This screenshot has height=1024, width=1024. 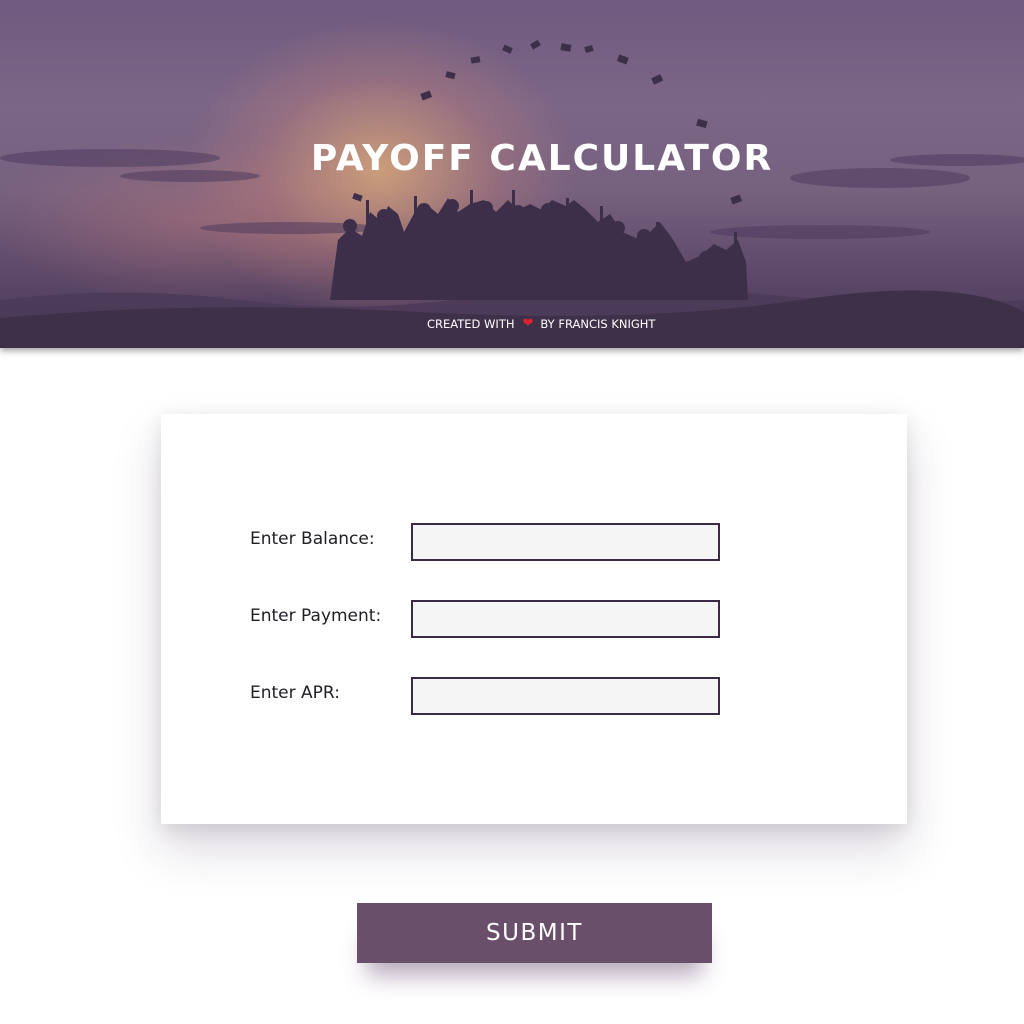 What do you see at coordinates (312, 539) in the screenshot?
I see `balance-label: Enter Balance:` at bounding box center [312, 539].